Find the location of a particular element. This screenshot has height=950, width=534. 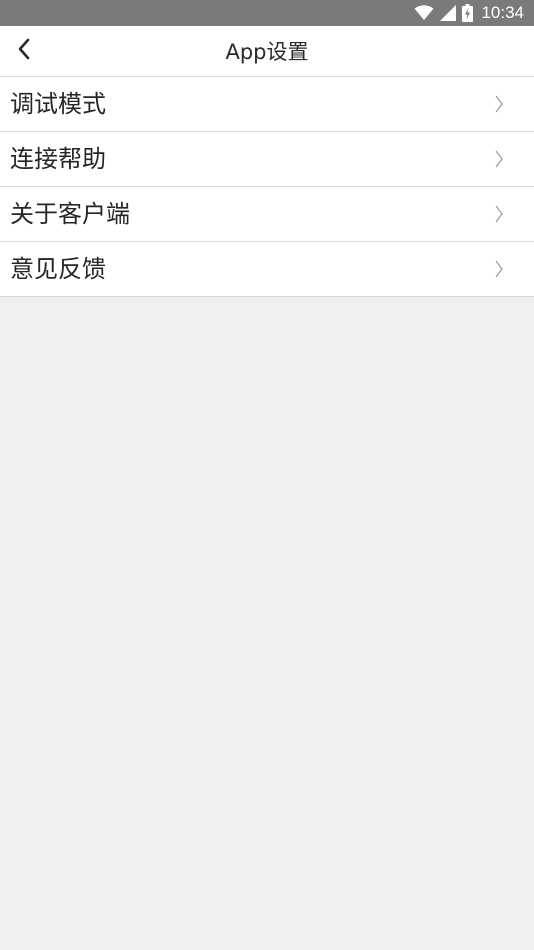

status-time: 10:34 is located at coordinates (502, 12).